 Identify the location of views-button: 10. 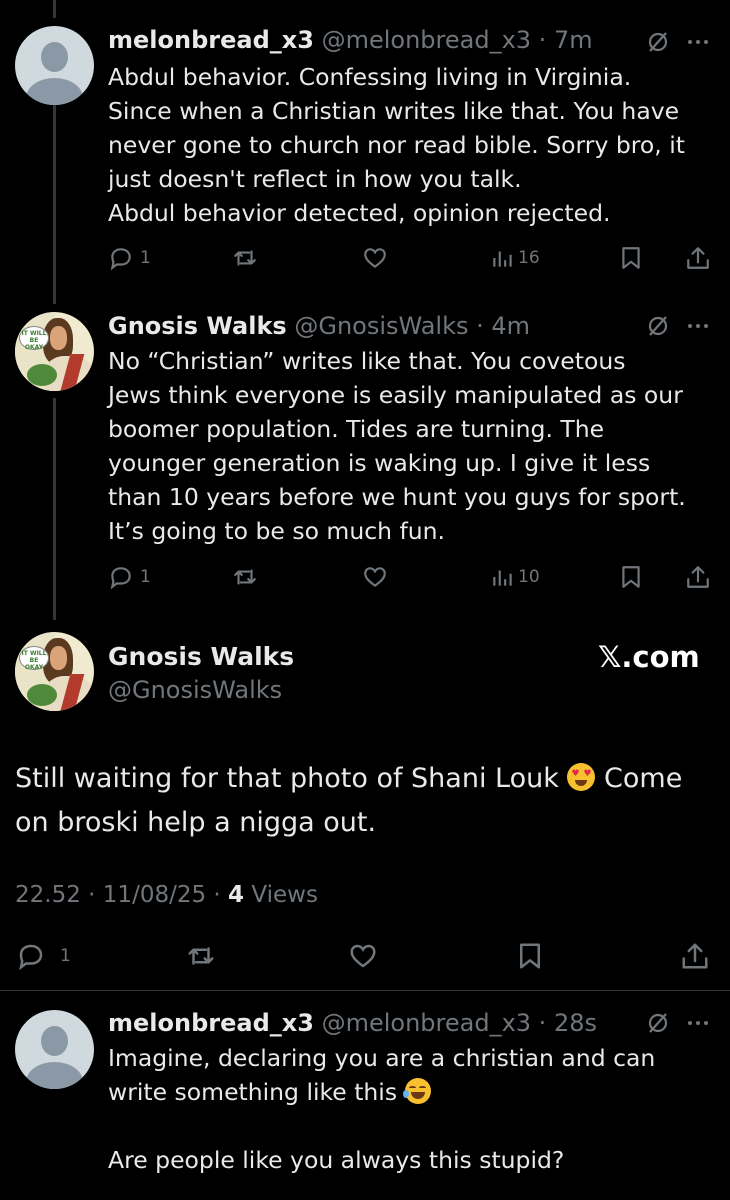
(515, 577).